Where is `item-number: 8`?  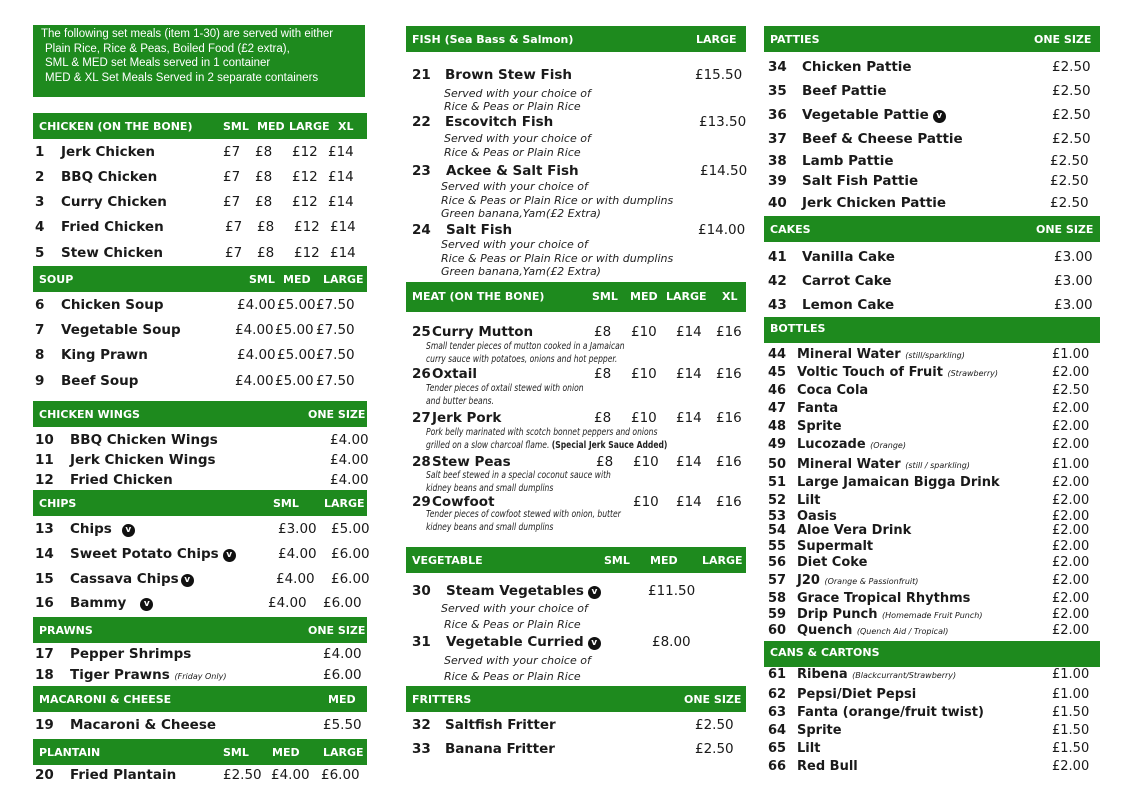 item-number: 8 is located at coordinates (40, 355).